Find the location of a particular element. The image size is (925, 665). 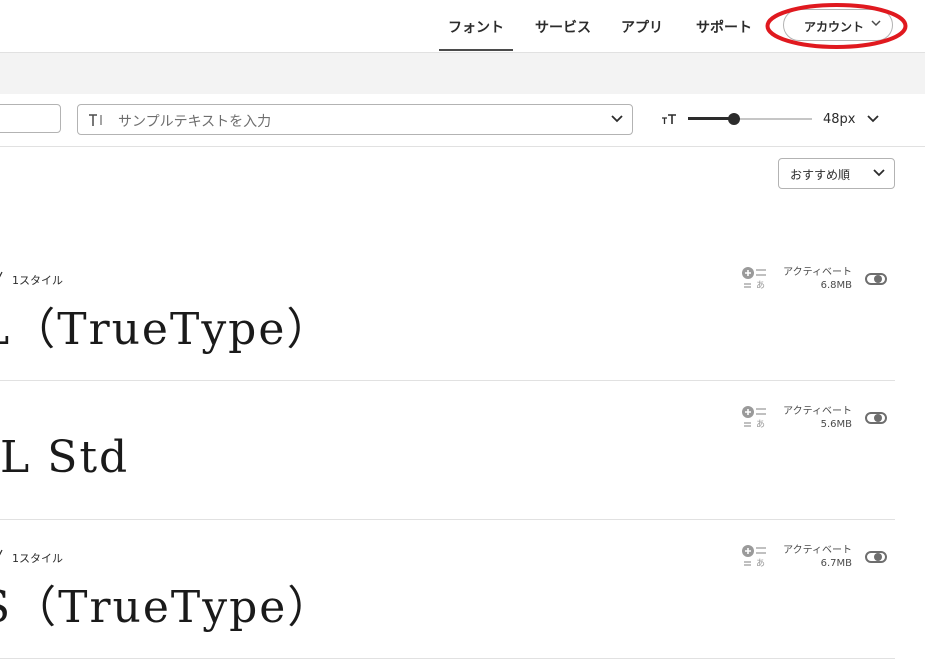

font-size-value: 48px is located at coordinates (839, 119).